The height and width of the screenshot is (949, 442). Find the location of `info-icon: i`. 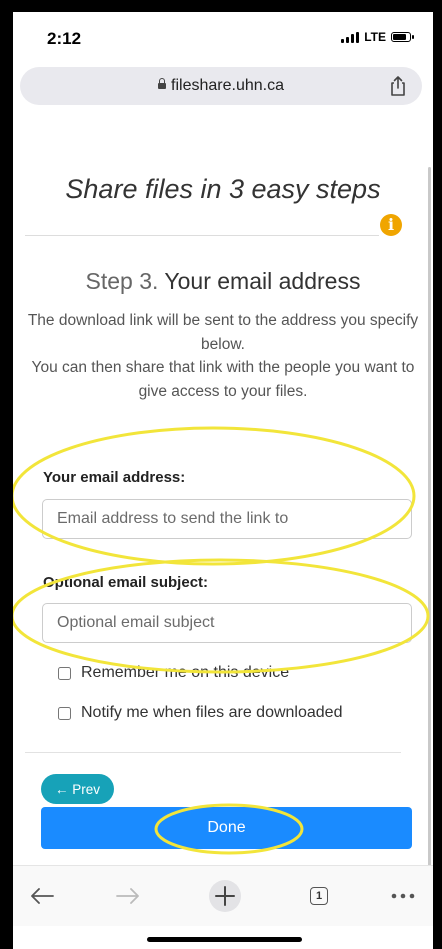

info-icon: i is located at coordinates (391, 225).